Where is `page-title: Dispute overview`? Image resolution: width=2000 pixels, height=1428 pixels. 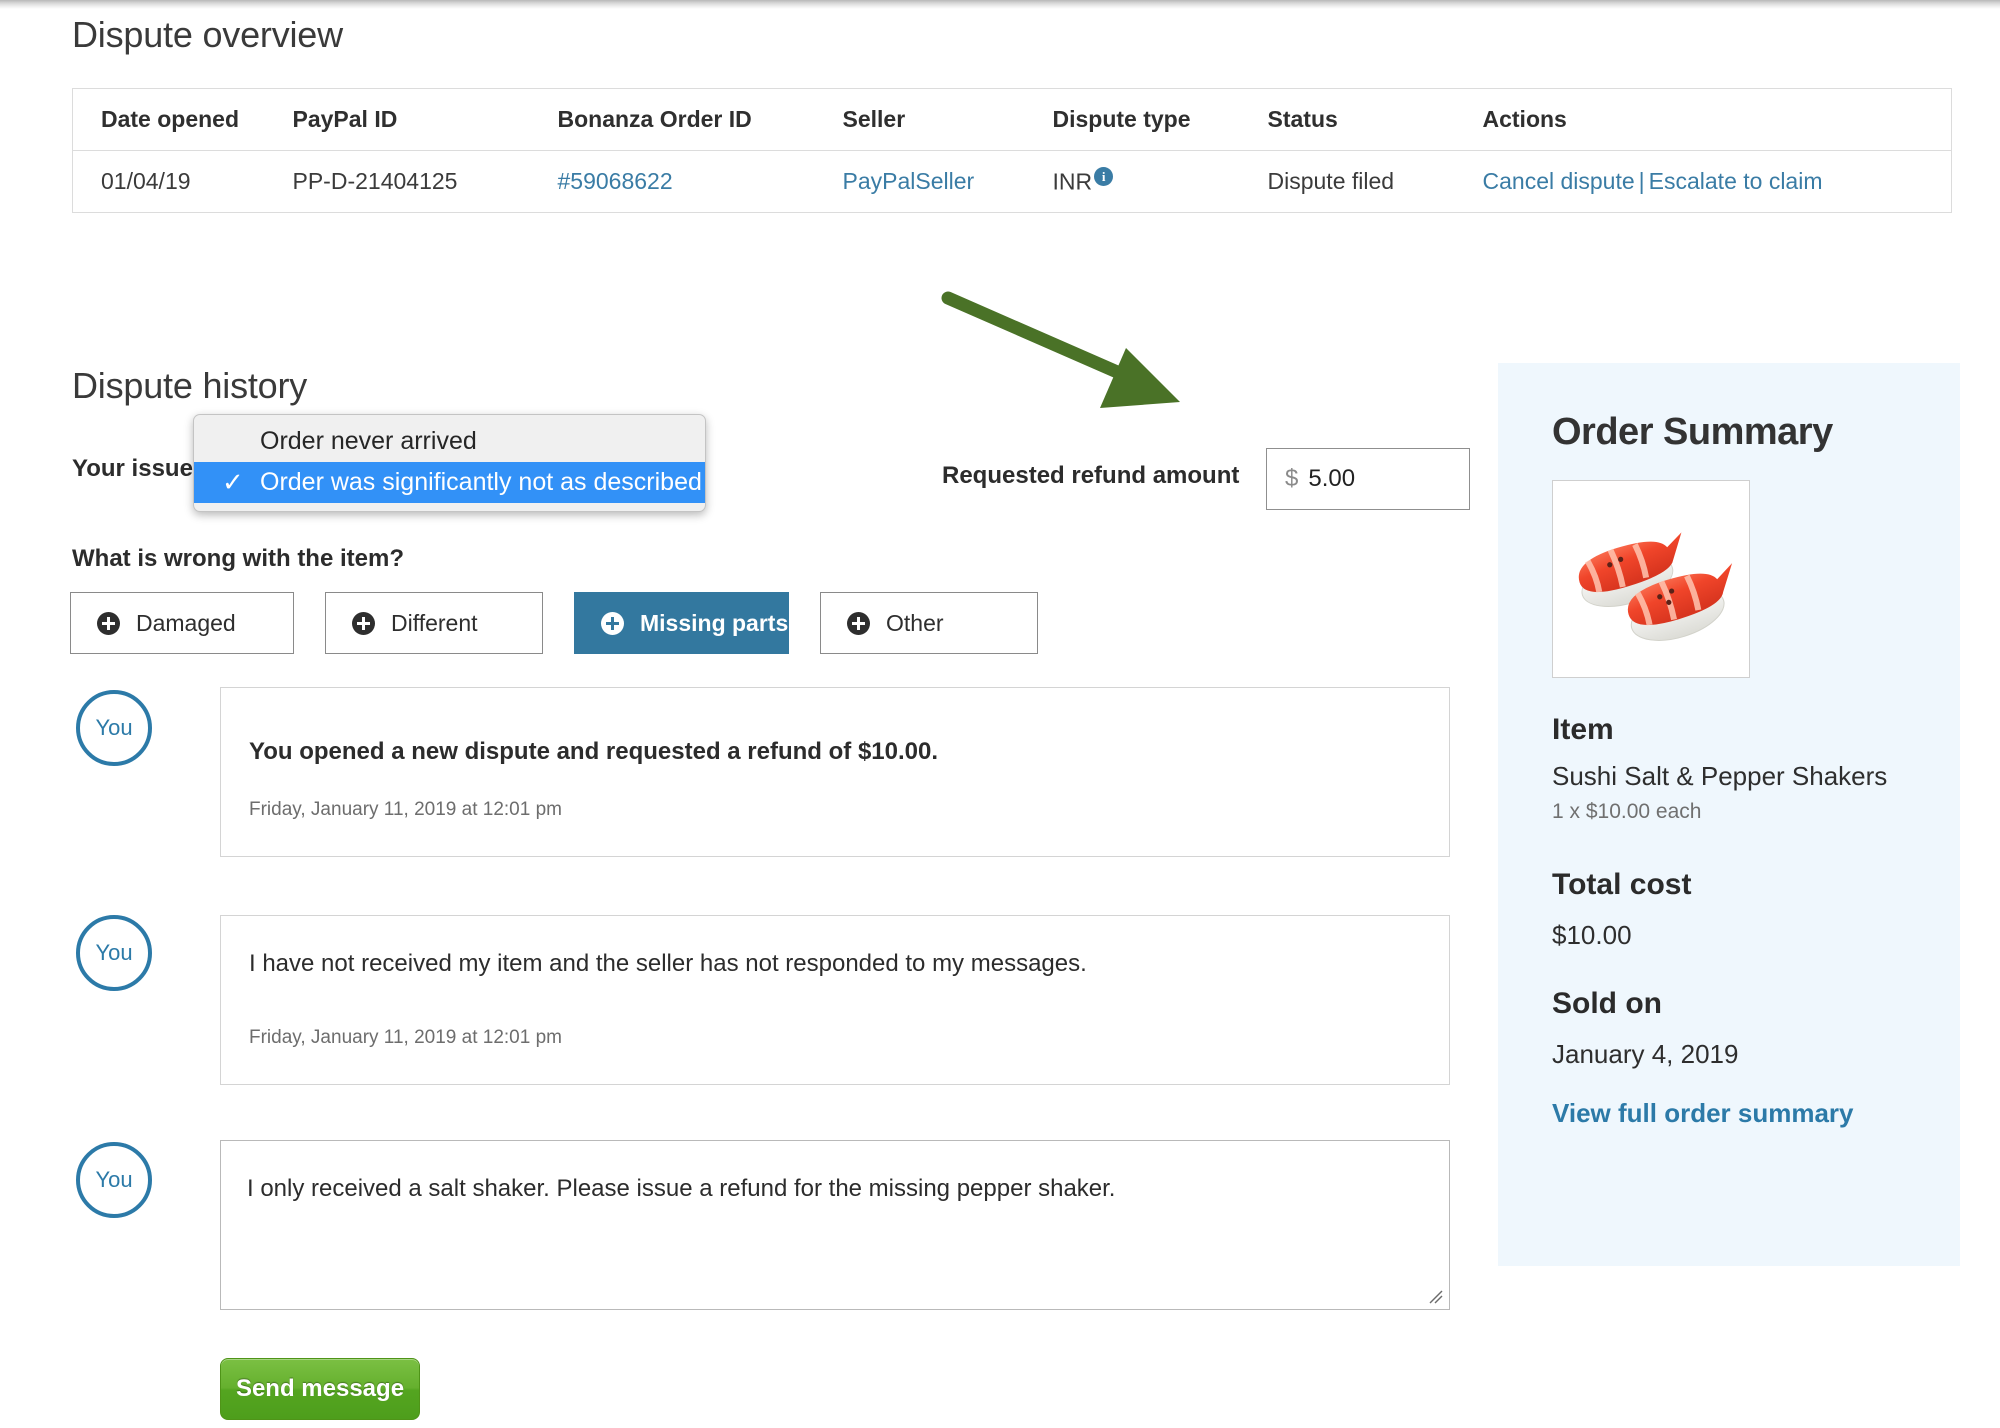
page-title: Dispute overview is located at coordinates (207, 34).